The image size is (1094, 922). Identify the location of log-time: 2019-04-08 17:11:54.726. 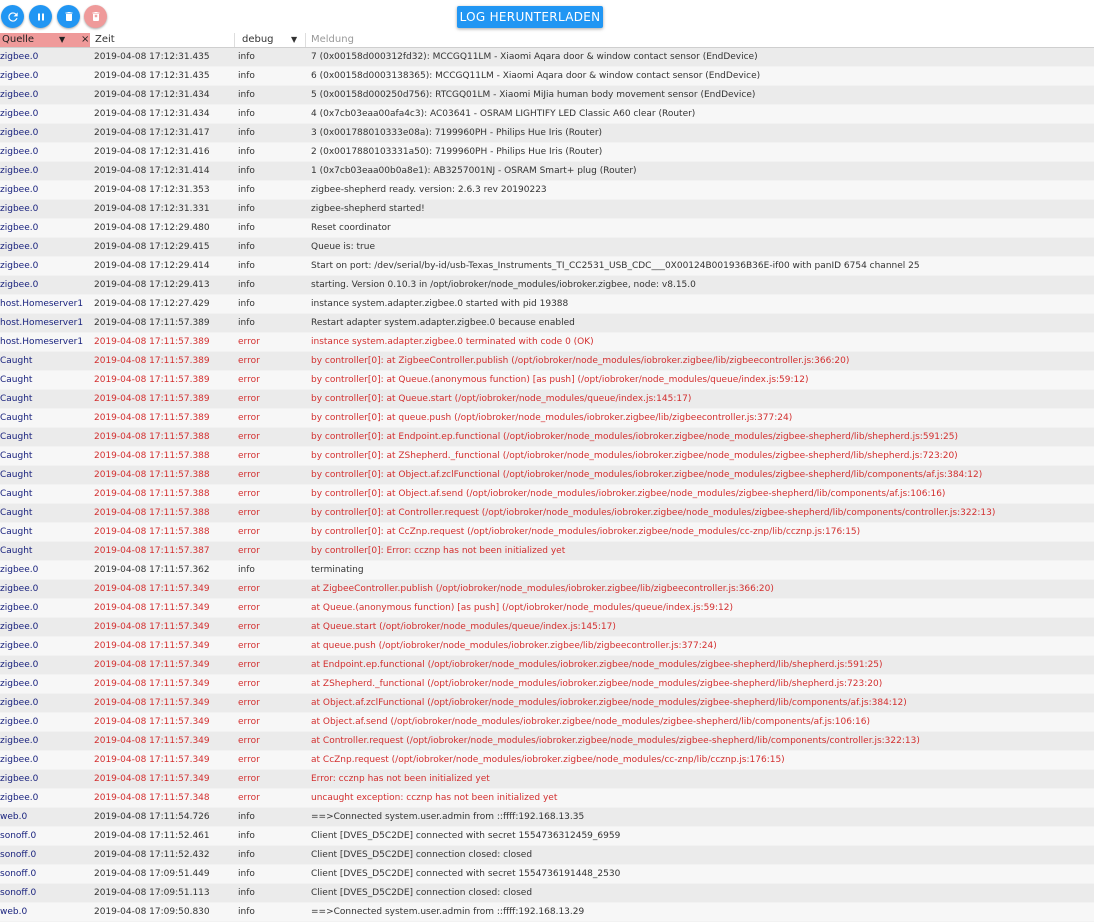
(152, 817).